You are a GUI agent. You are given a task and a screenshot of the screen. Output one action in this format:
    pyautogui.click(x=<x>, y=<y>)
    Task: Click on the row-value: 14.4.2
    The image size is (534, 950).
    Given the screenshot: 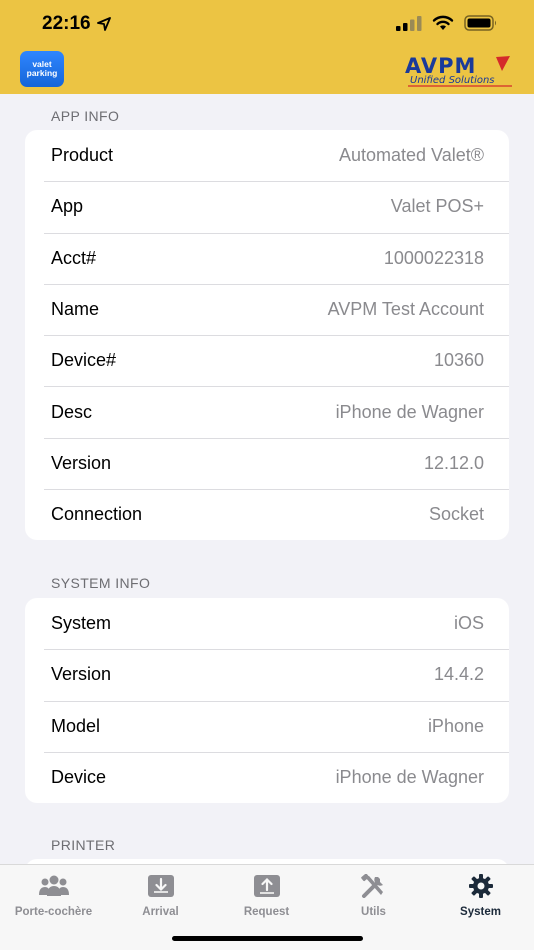 What is the action you would take?
    pyautogui.click(x=458, y=674)
    